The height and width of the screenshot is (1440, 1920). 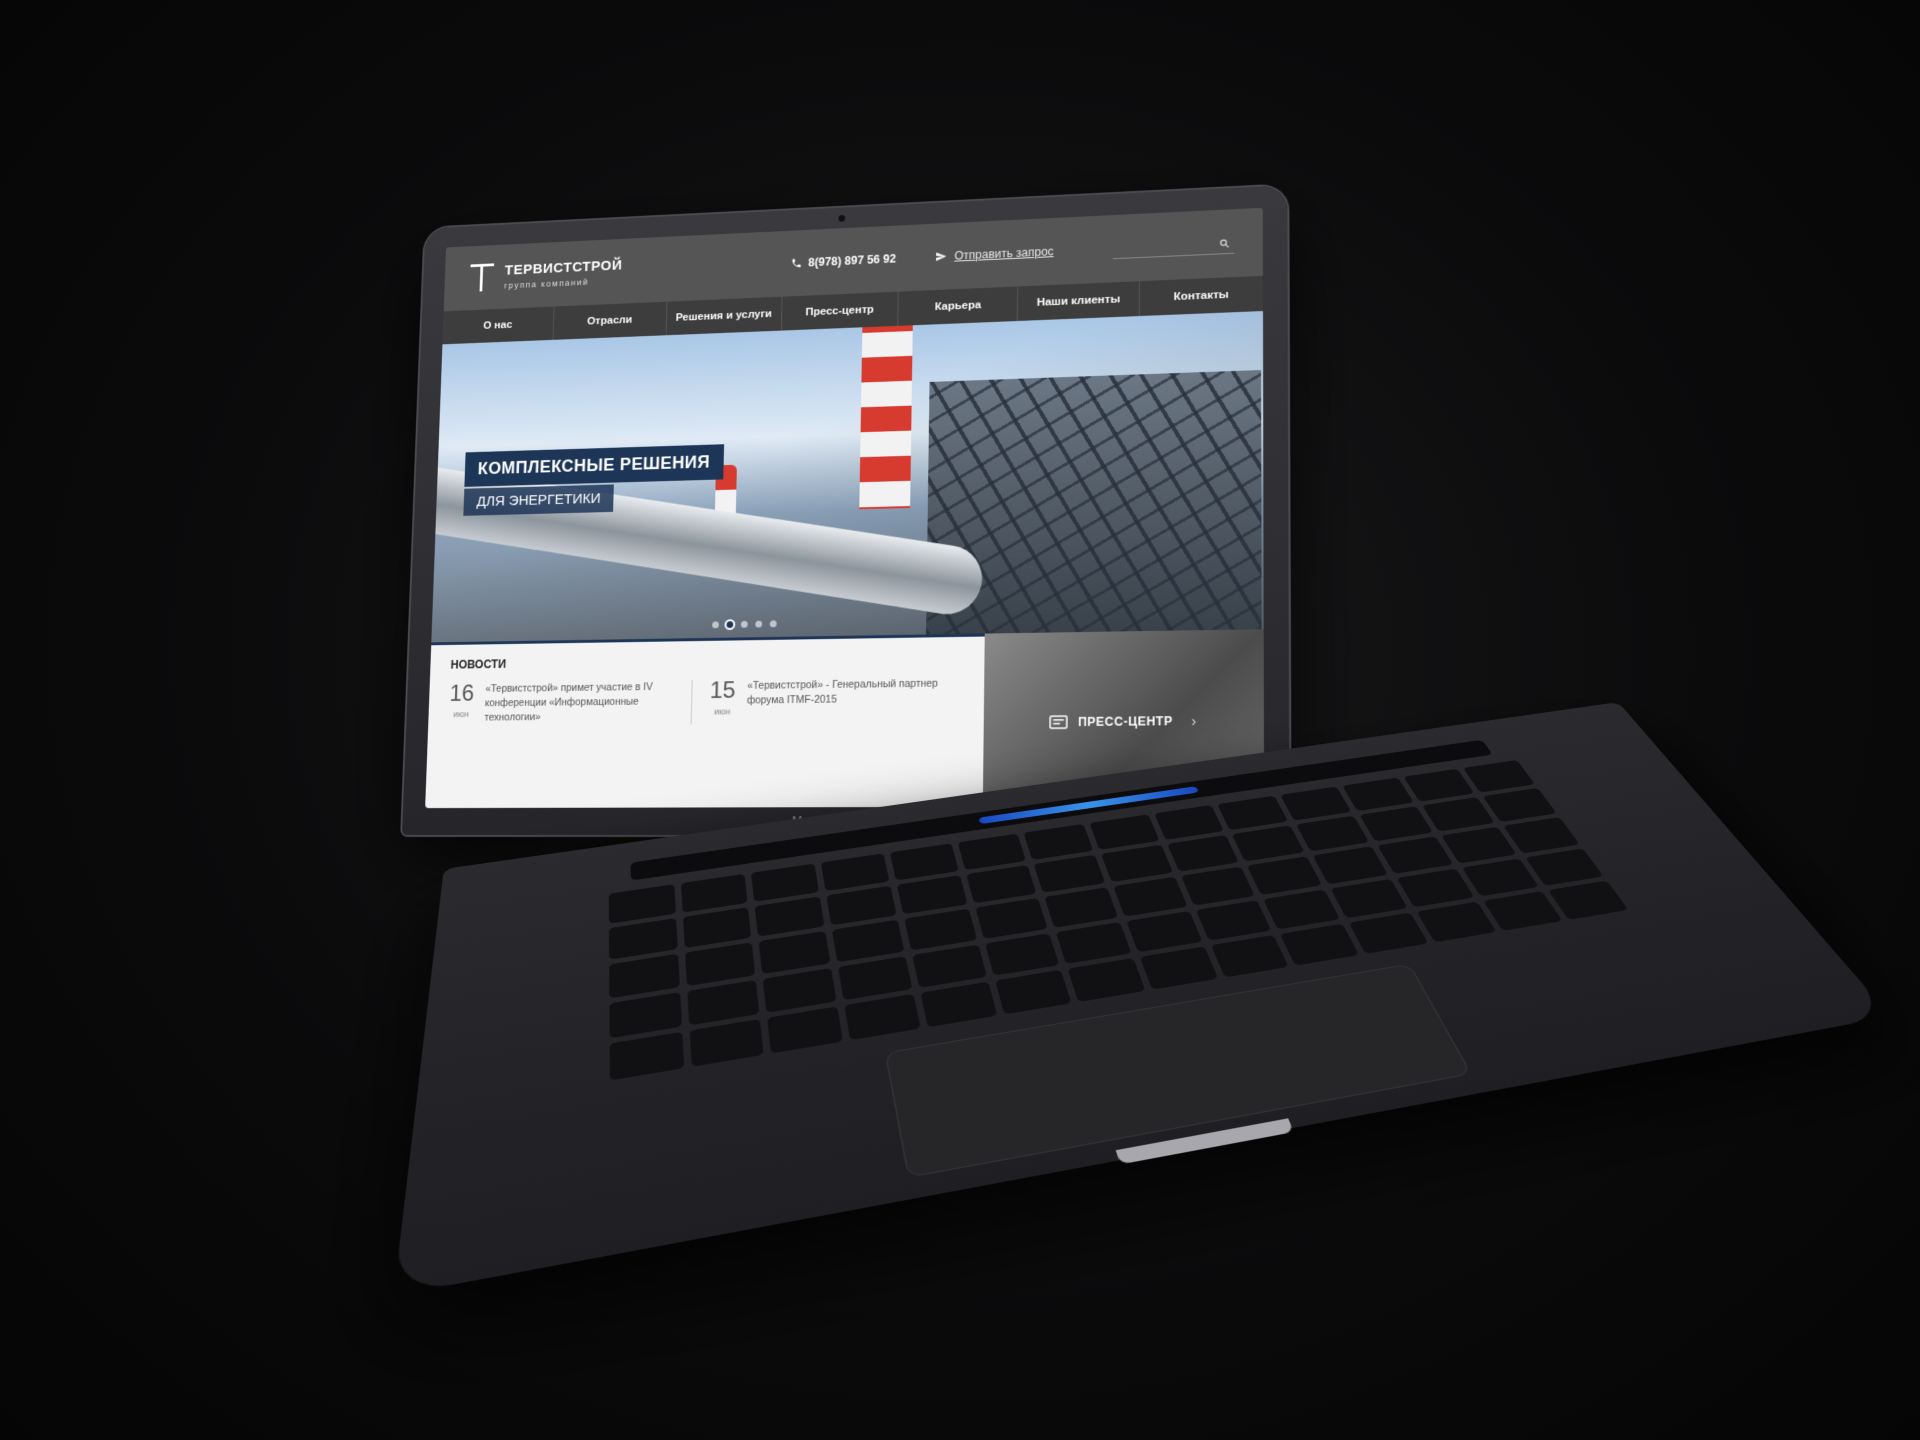 What do you see at coordinates (847, 477) in the screenshot?
I see `hero-banner: КОМПЛЕКСНЫЕ РЕШЕНИЯ ДЛЯ ЭНЕРГЕТИКИ` at bounding box center [847, 477].